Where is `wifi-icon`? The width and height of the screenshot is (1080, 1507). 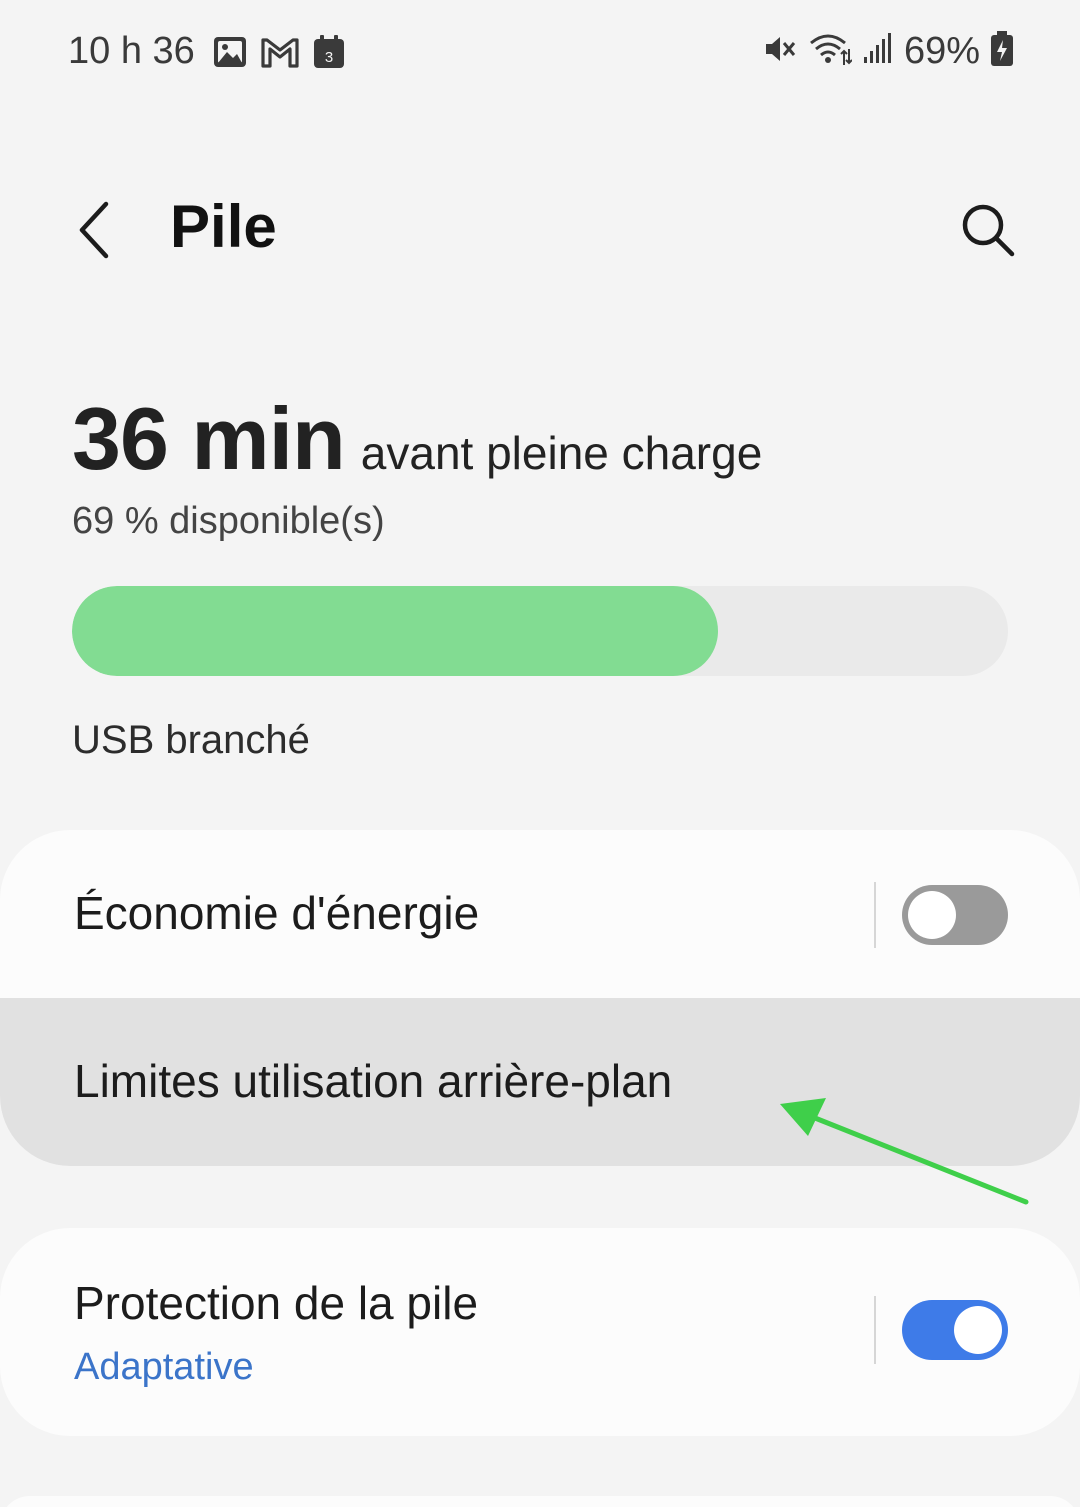
wifi-icon is located at coordinates (830, 51).